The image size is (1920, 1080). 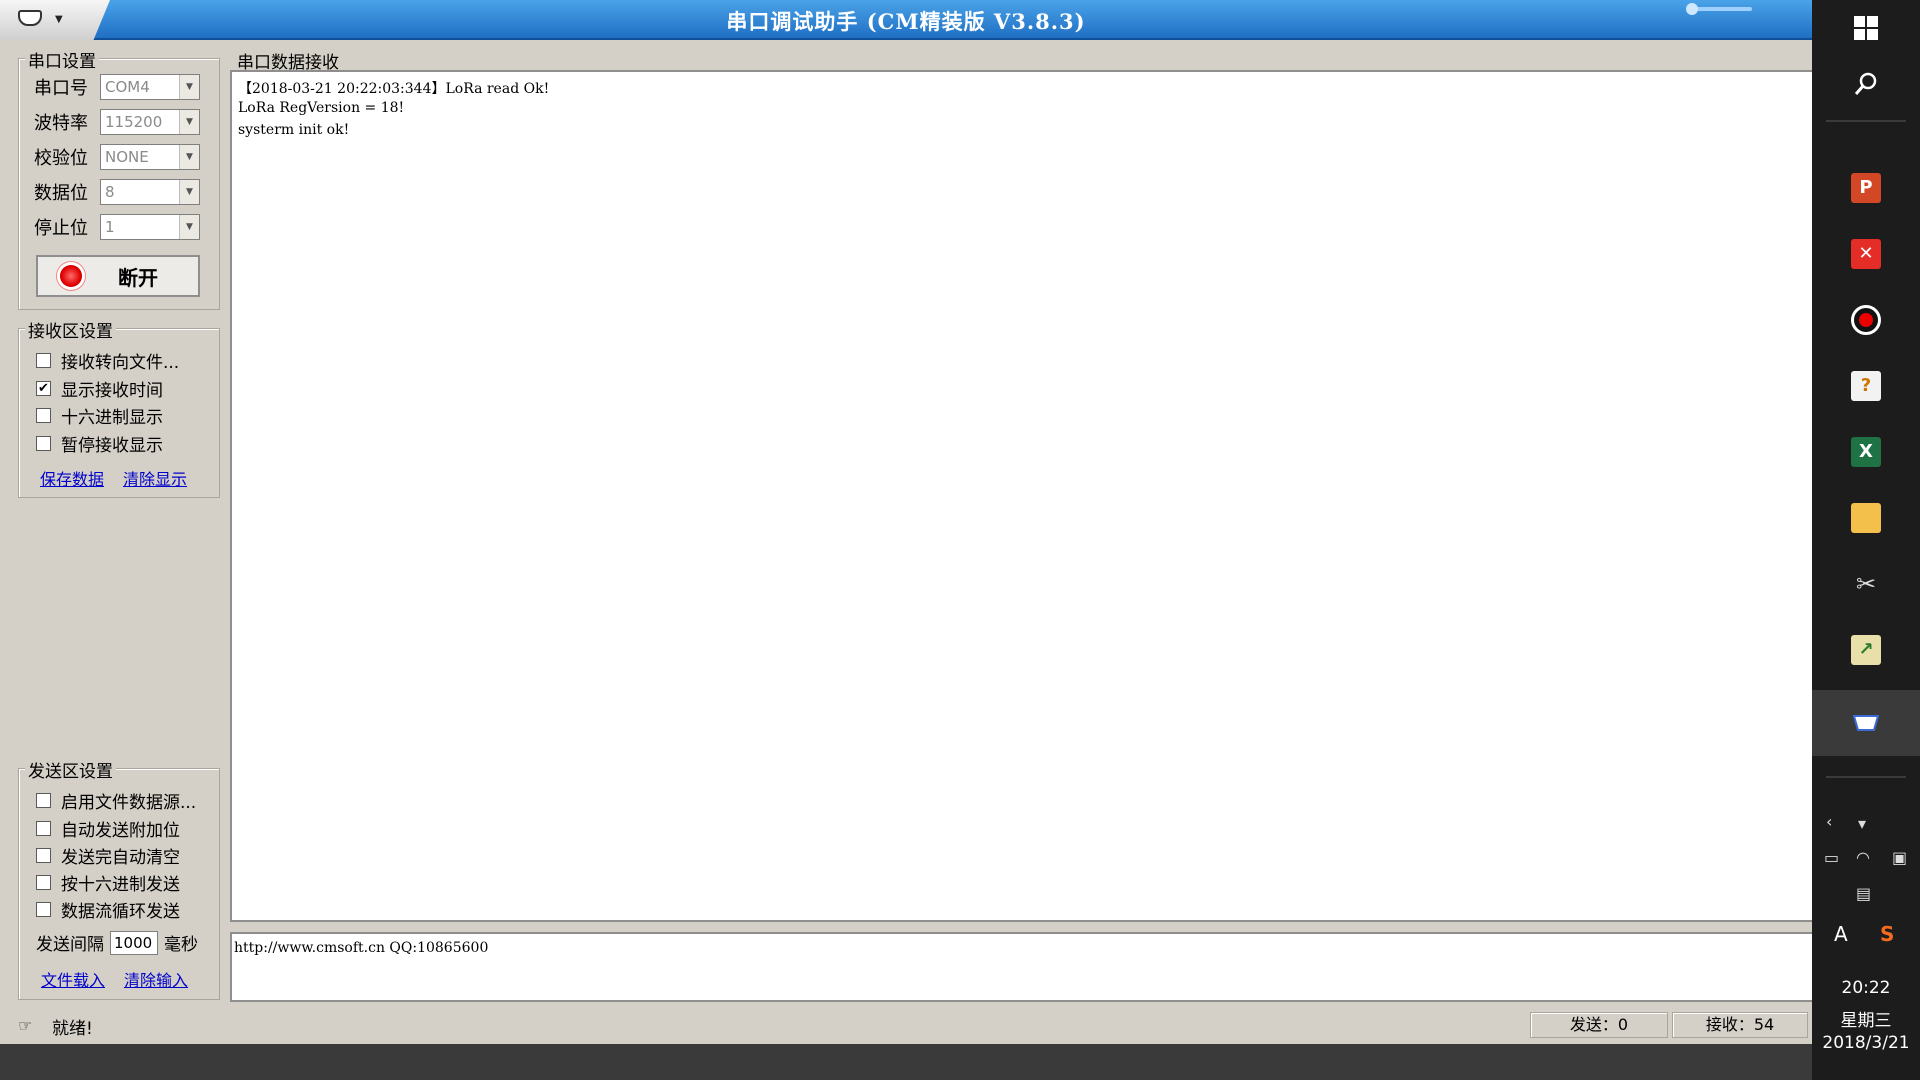 What do you see at coordinates (1866, 84) in the screenshot?
I see `search-icon` at bounding box center [1866, 84].